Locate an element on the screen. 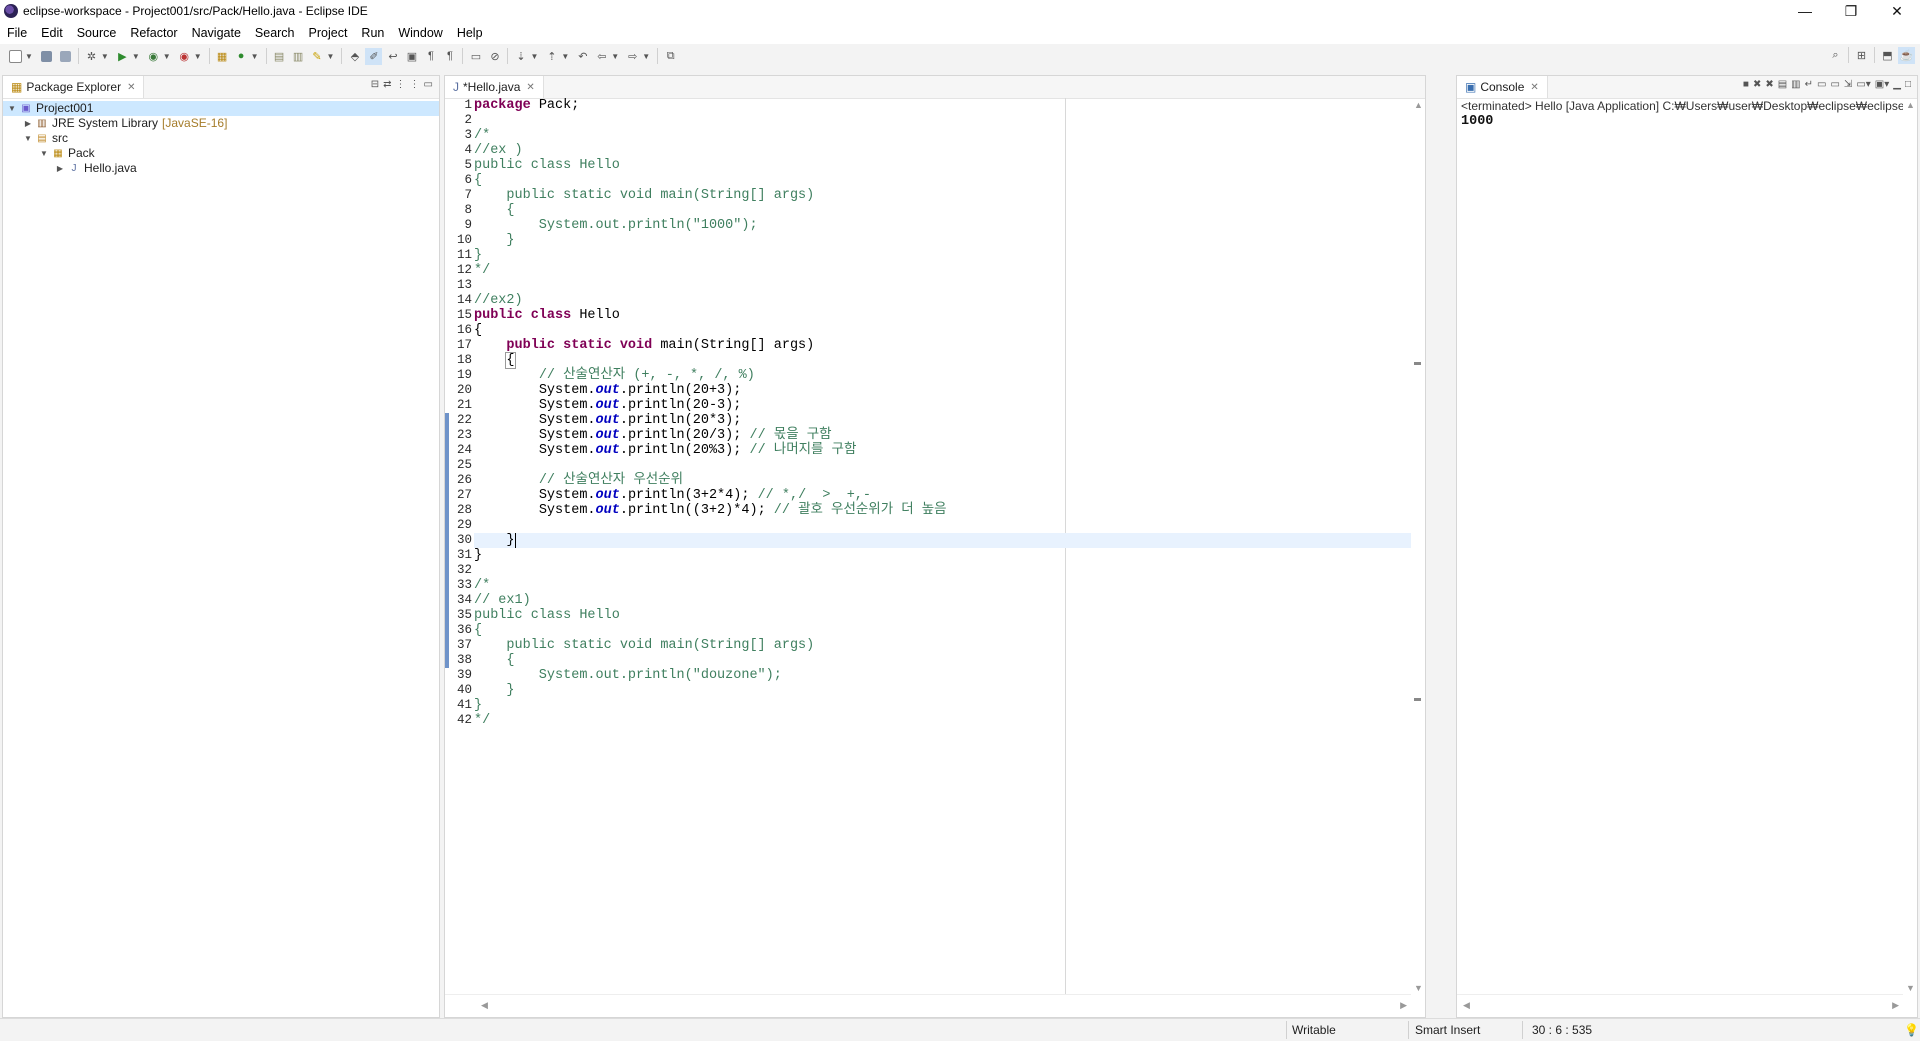  menu-refactor: Refactor is located at coordinates (153, 33).